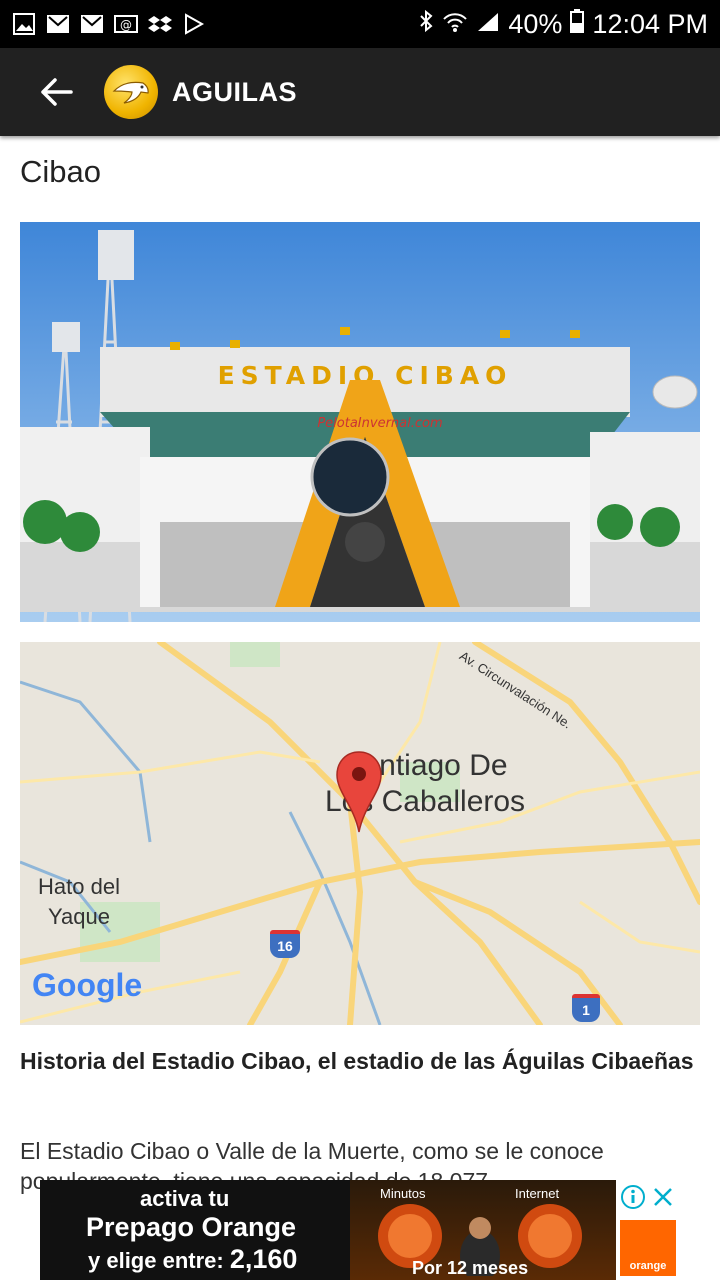 The height and width of the screenshot is (1280, 720). I want to click on hato-label: Hato del Yaque, so click(79, 901).